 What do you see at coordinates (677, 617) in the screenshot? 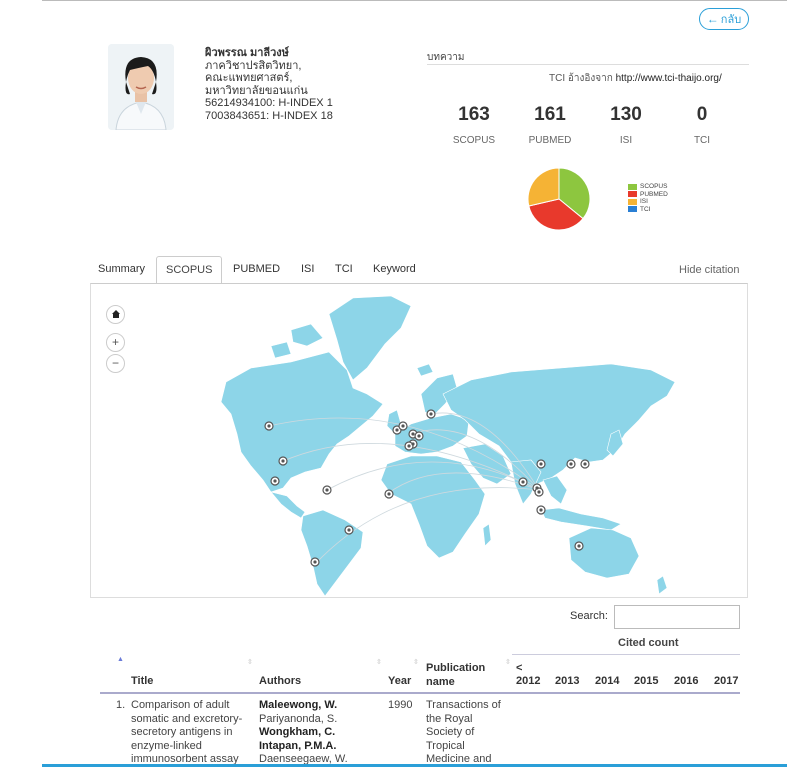
I see `search-input` at bounding box center [677, 617].